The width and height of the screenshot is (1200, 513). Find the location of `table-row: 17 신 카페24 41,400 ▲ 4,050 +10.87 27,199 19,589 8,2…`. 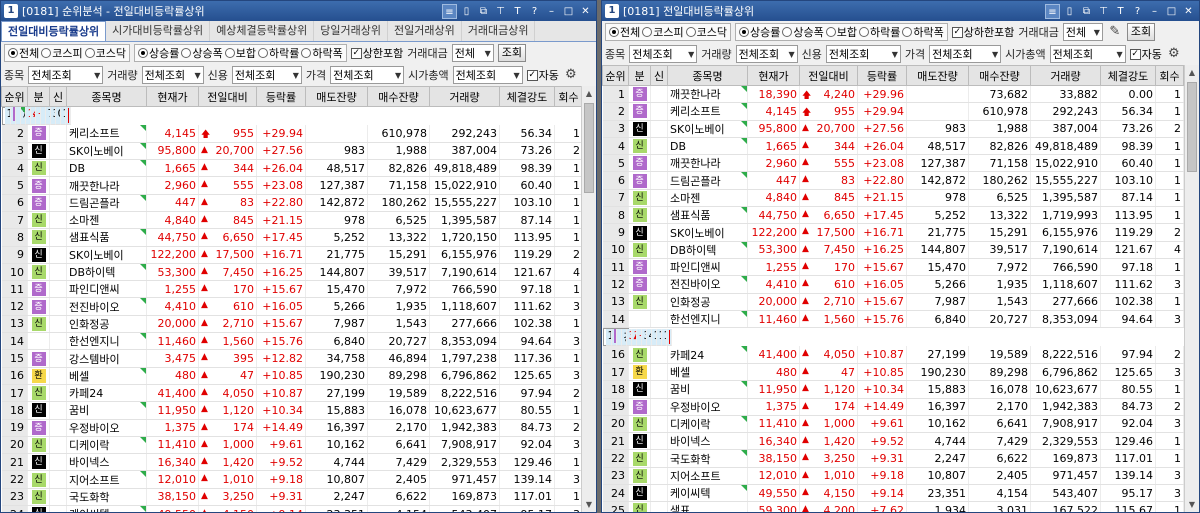

table-row: 17 신 카페24 41,400 ▲ 4,050 +10.87 27,199 19,589 8,2… is located at coordinates (298, 393).